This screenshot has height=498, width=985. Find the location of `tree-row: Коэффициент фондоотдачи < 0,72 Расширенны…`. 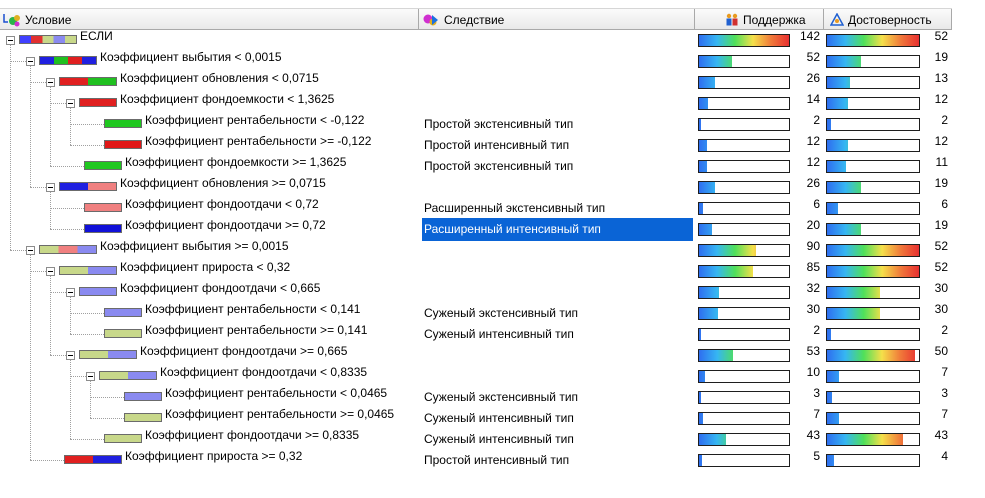

tree-row: Коэффициент фондоотдачи < 0,72 Расширенны… is located at coordinates (492, 208).